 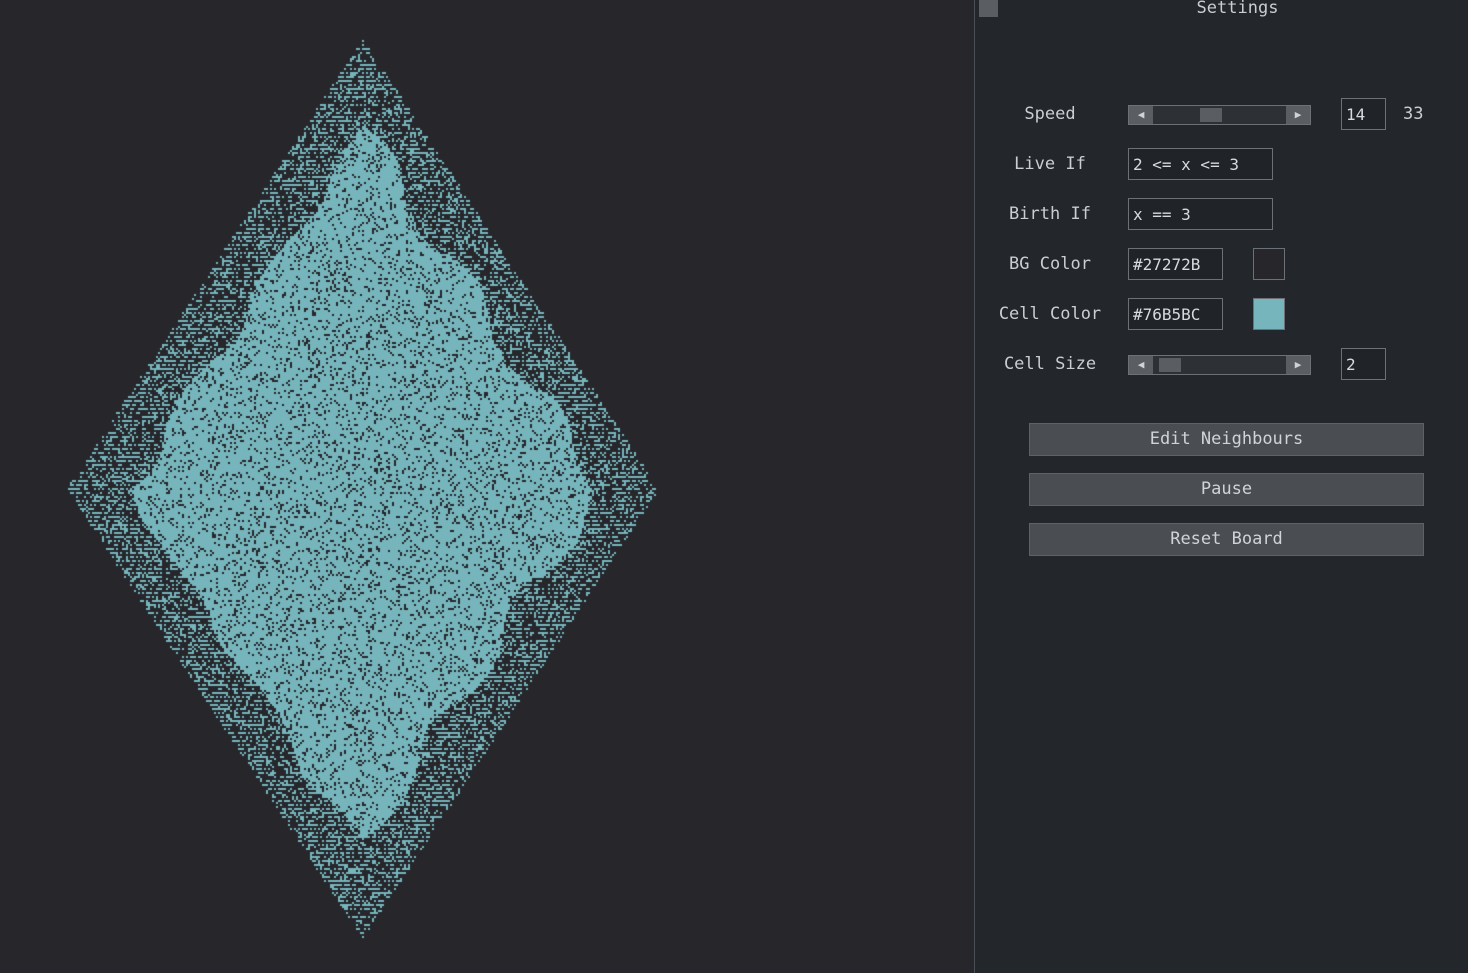 I want to click on birth-if-label: Birth If, so click(x=1050, y=214).